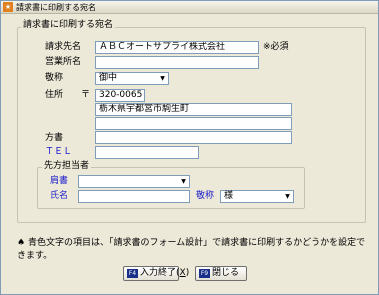 The height and width of the screenshot is (295, 379). Describe the element at coordinates (54, 78) in the screenshot. I see `honorific-label: 敬称` at that location.